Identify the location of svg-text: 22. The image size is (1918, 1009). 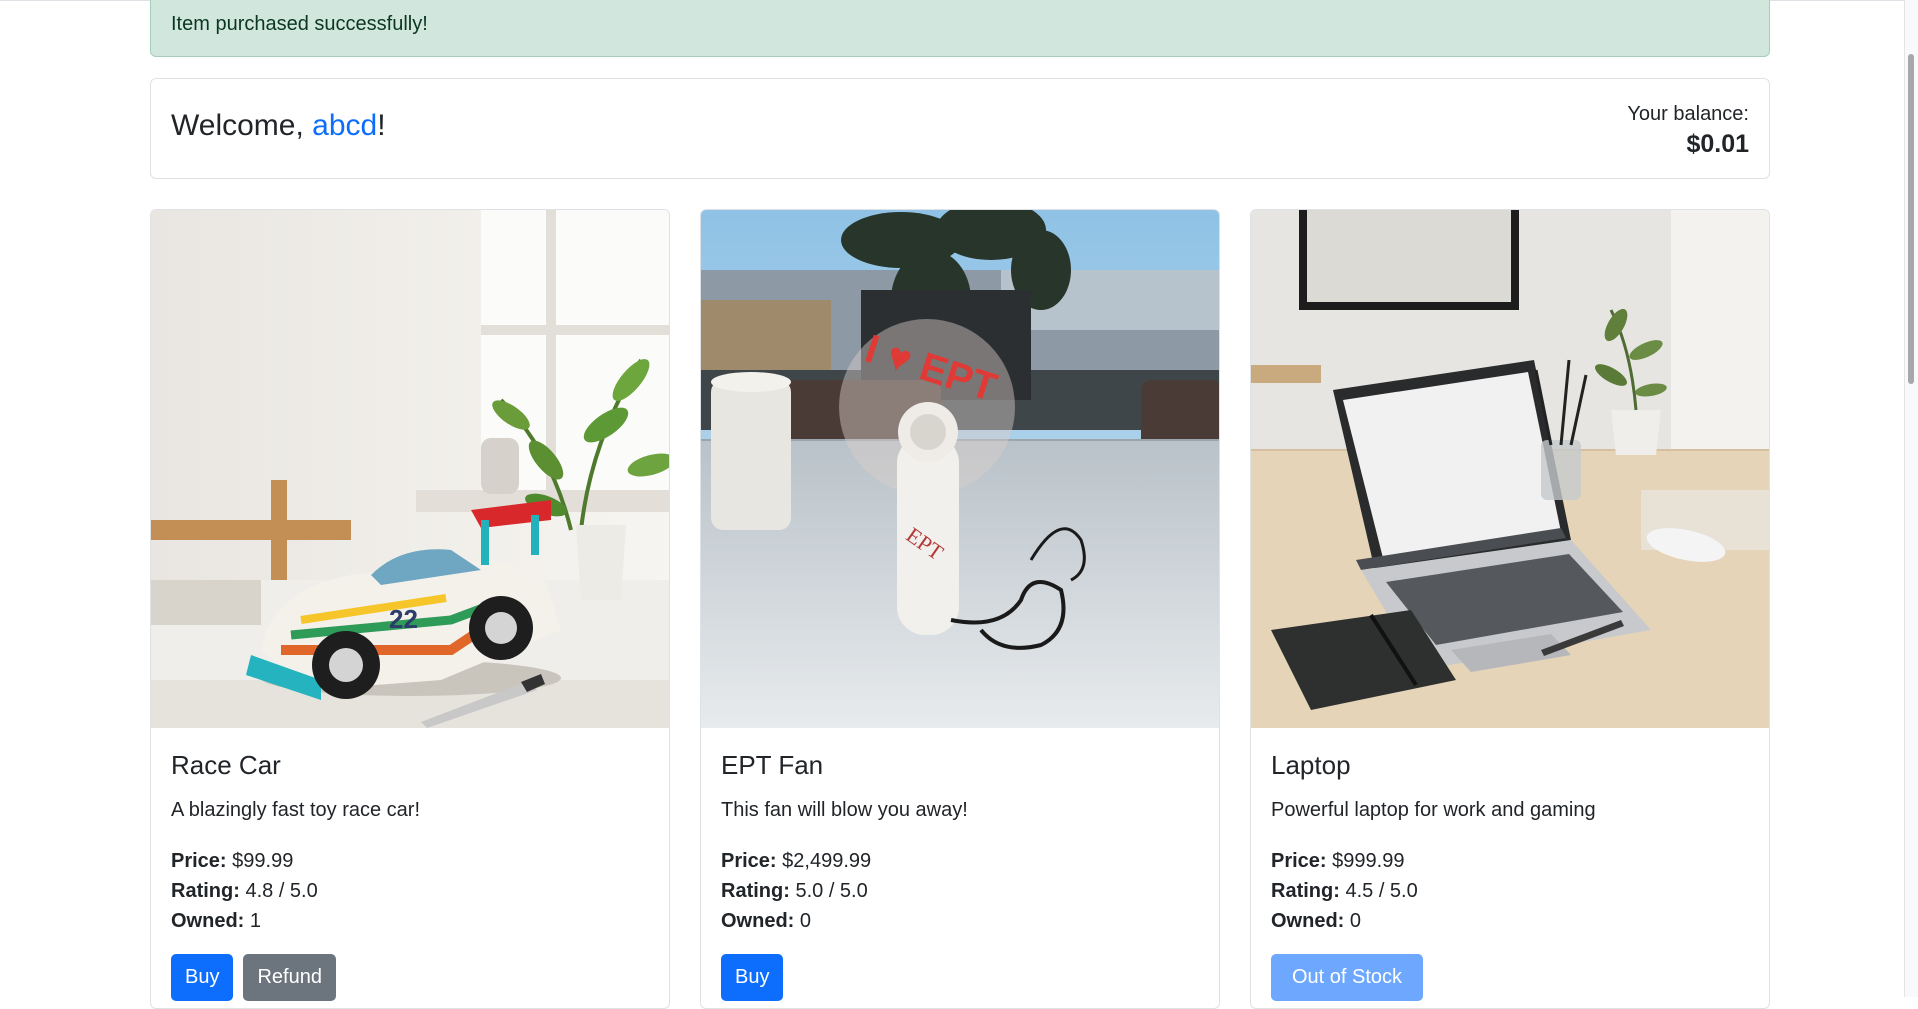
(403, 619).